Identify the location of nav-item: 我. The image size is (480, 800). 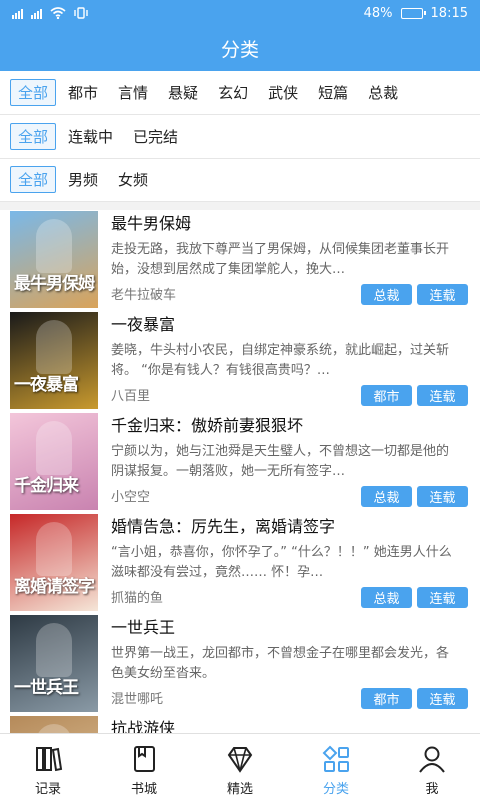
(432, 767).